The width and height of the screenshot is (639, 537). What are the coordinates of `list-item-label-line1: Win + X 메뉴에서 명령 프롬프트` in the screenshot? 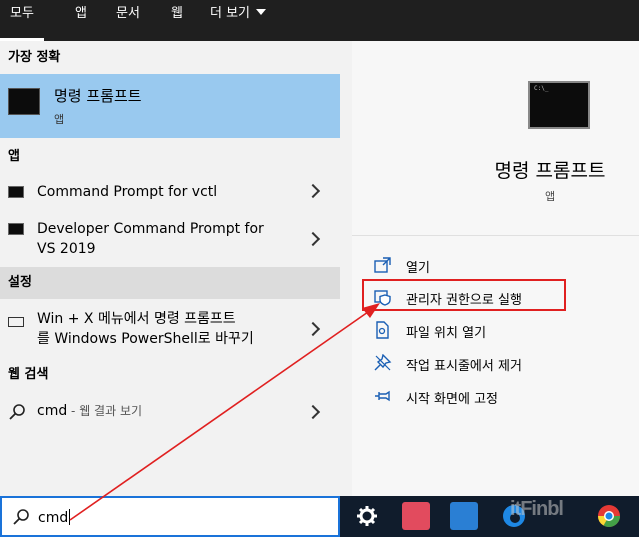 It's located at (136, 319).